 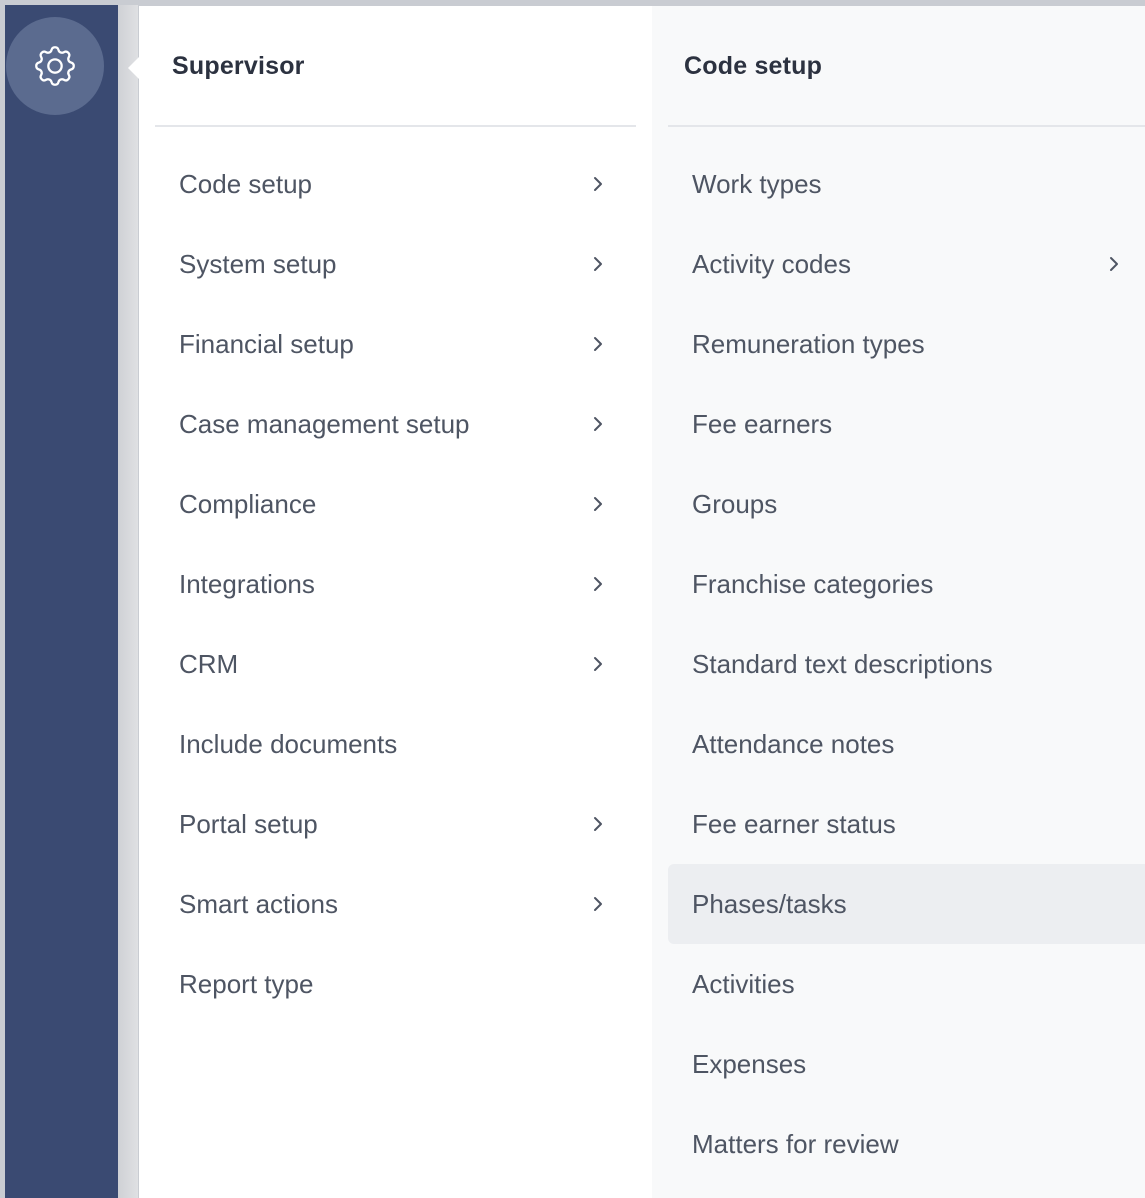 I want to click on menu-item-work-types: Work types, so click(x=906, y=184).